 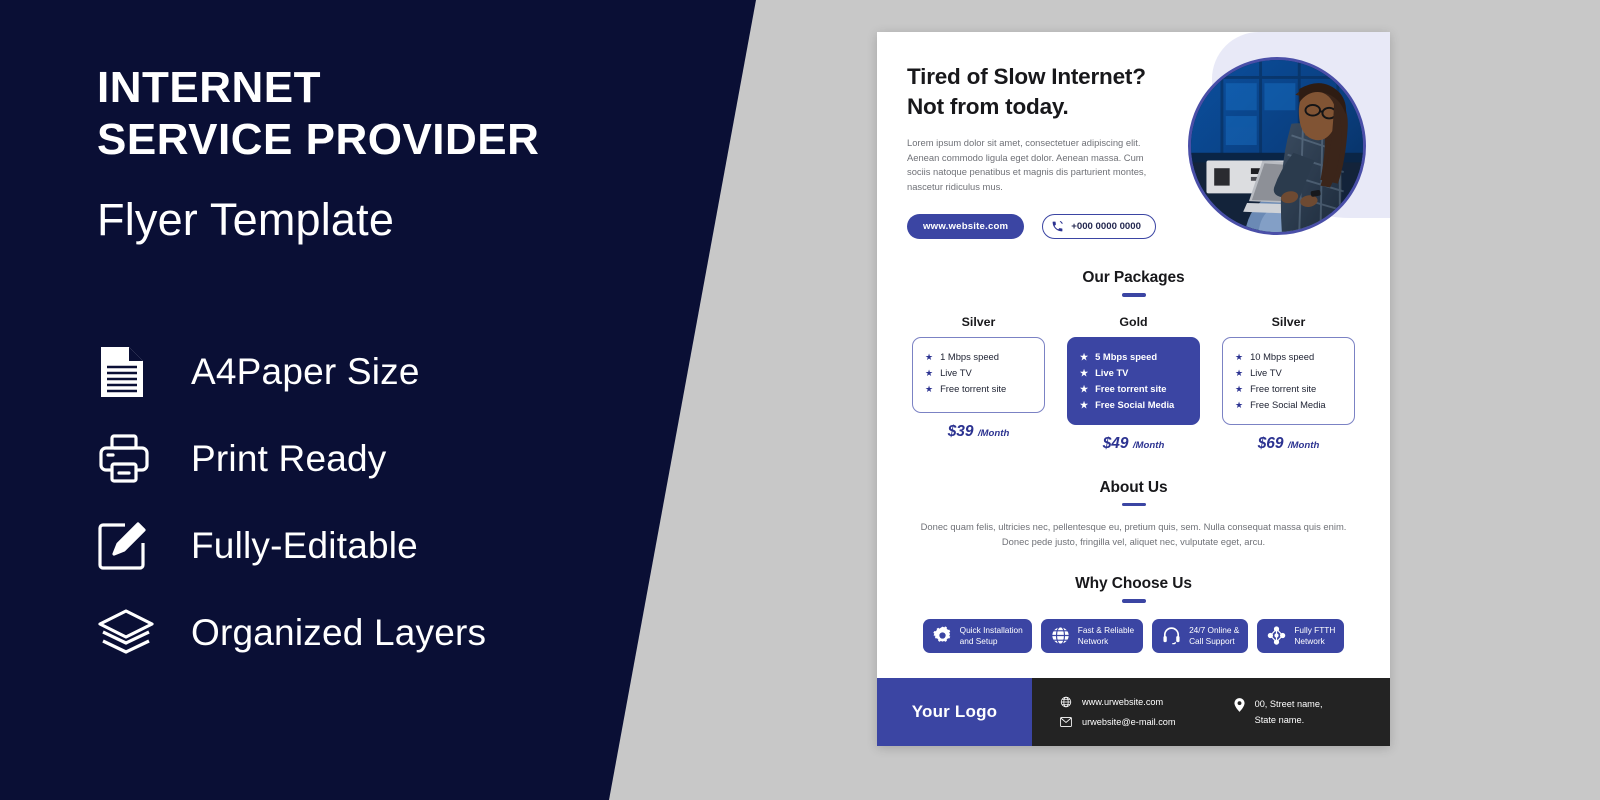 I want to click on footer-website-label: www.urwebsite.com, so click(x=1123, y=702).